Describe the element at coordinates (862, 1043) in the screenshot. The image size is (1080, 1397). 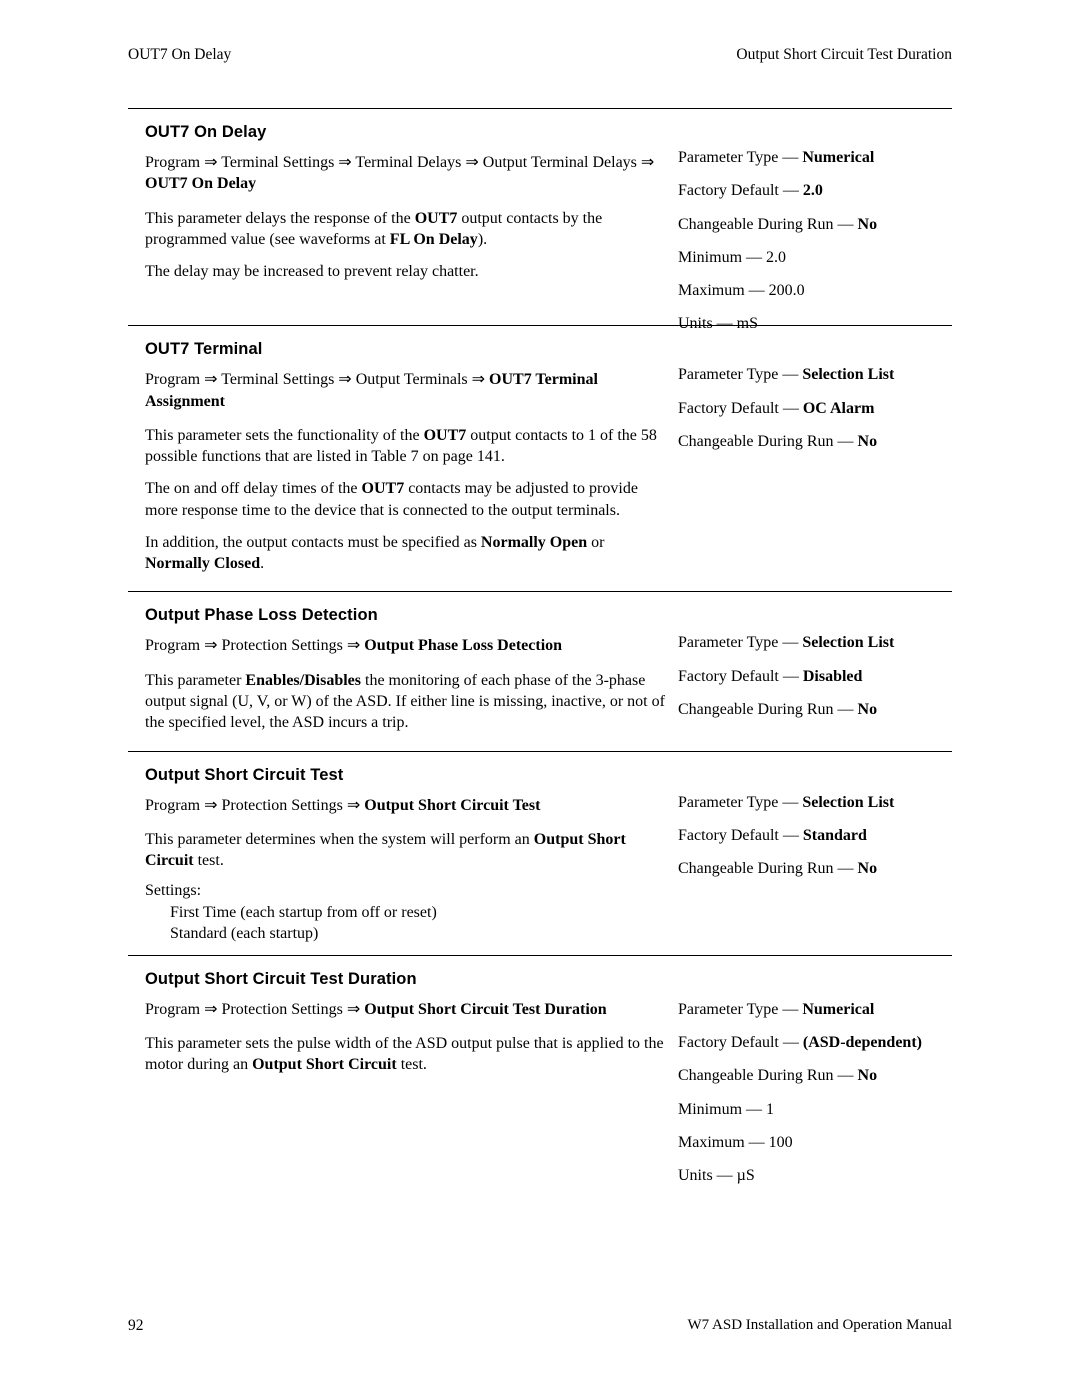
I see `attribute-value: (ASD-dependent)` at that location.